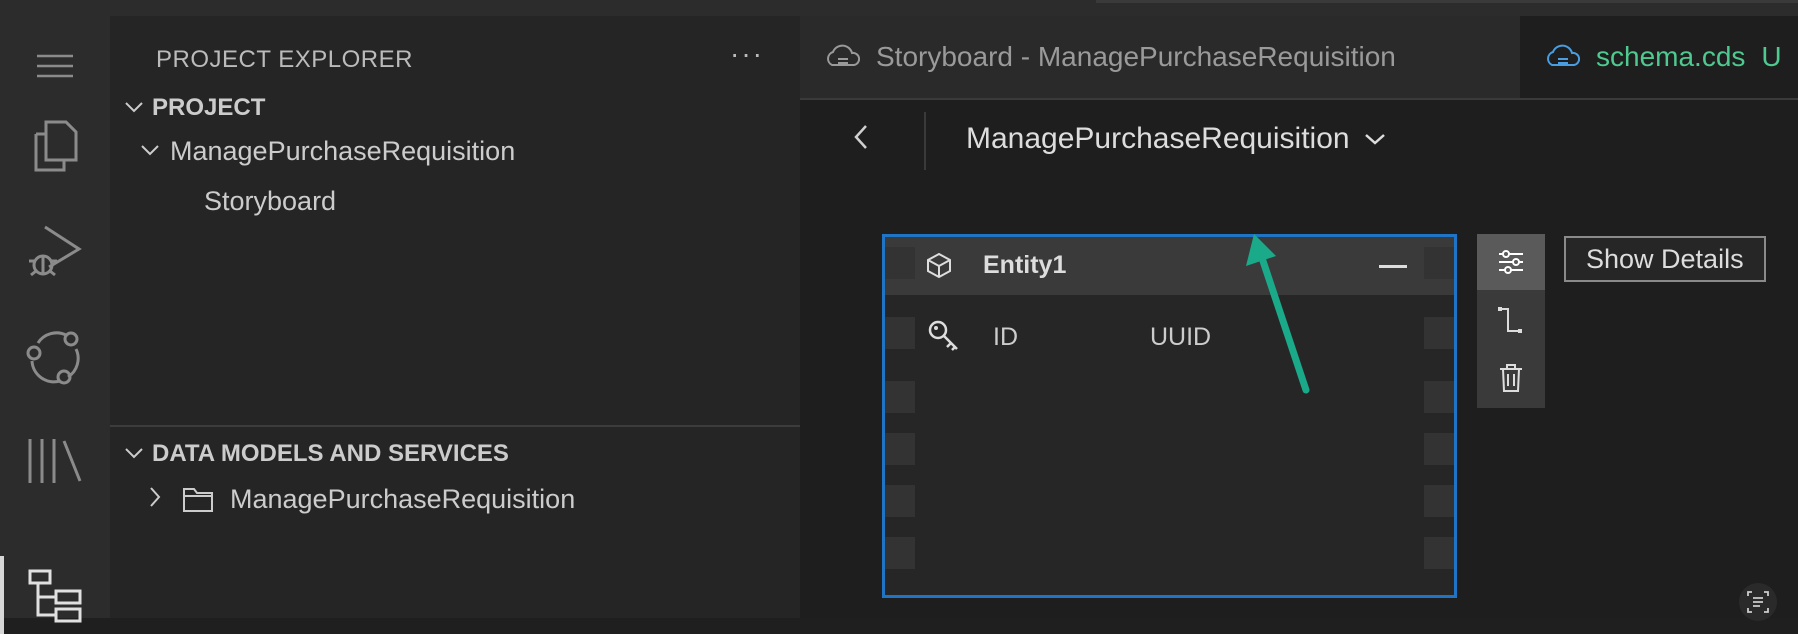 Image resolution: width=1798 pixels, height=634 pixels. I want to click on tree-item-data-model: ManagePurchaseRequisition, so click(361, 499).